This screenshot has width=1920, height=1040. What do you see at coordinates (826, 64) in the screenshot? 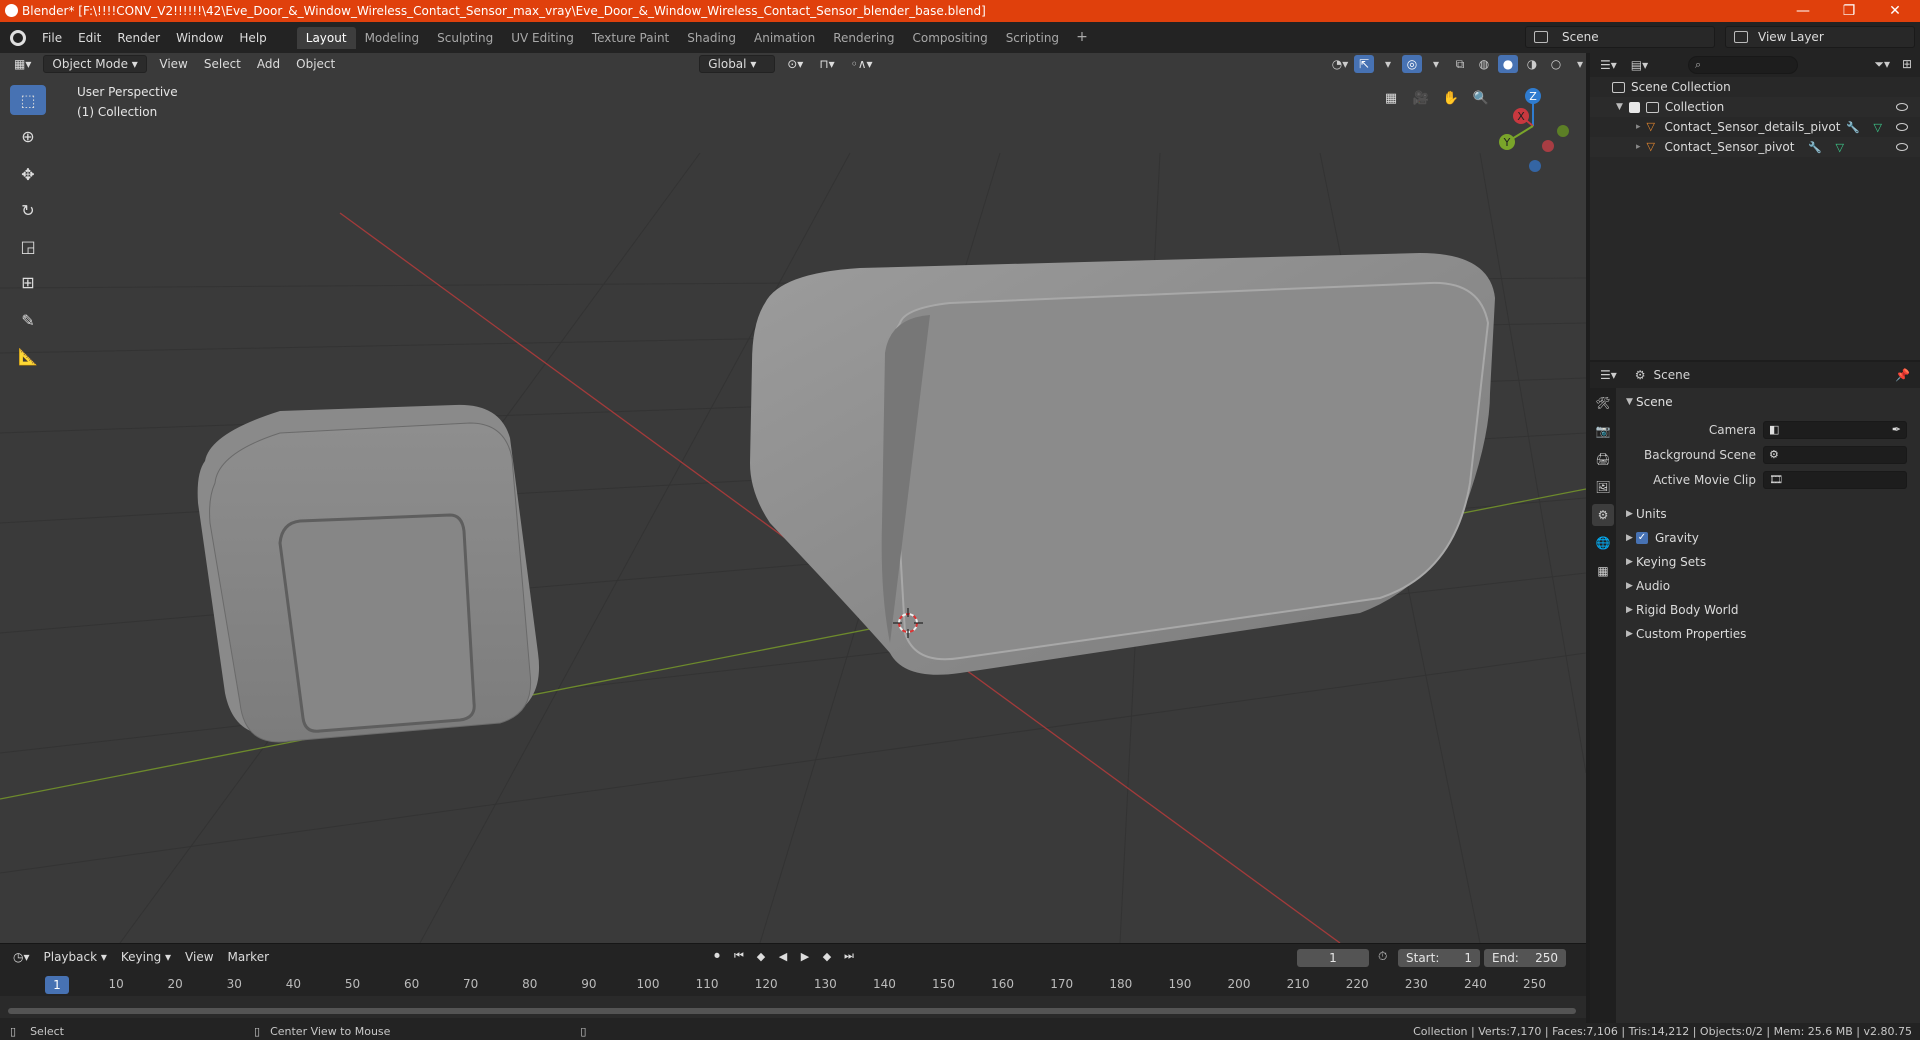
I see `snap-icon: ⊓▾` at bounding box center [826, 64].